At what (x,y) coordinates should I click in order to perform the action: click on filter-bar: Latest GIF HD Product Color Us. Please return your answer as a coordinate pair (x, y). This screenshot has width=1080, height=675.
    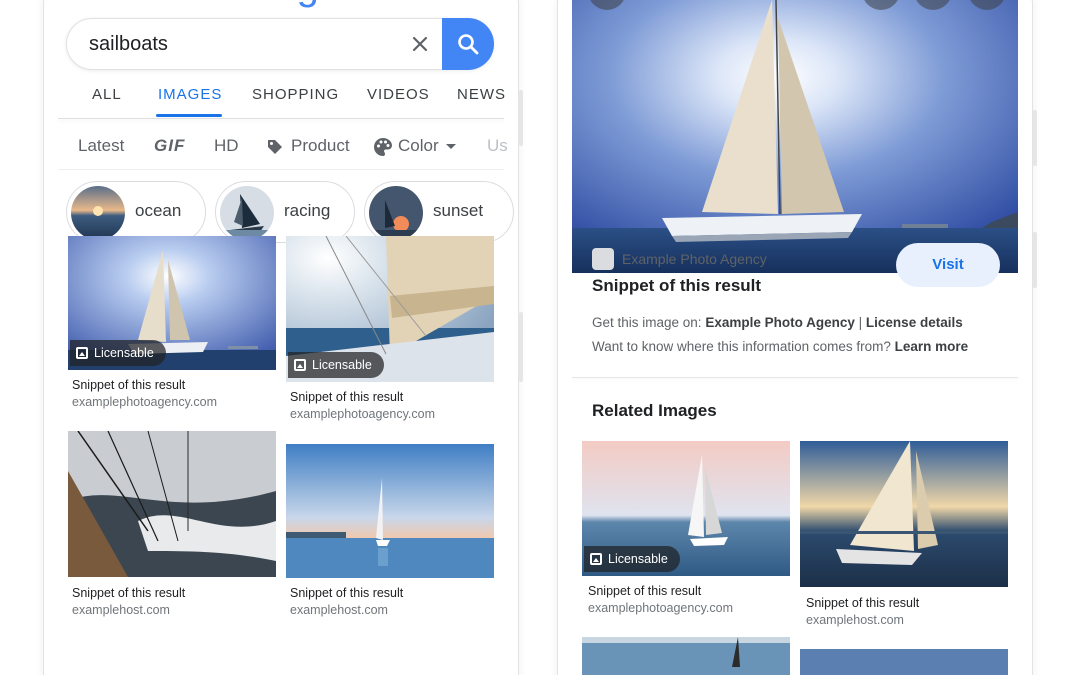
    Looking at the image, I should click on (281, 147).